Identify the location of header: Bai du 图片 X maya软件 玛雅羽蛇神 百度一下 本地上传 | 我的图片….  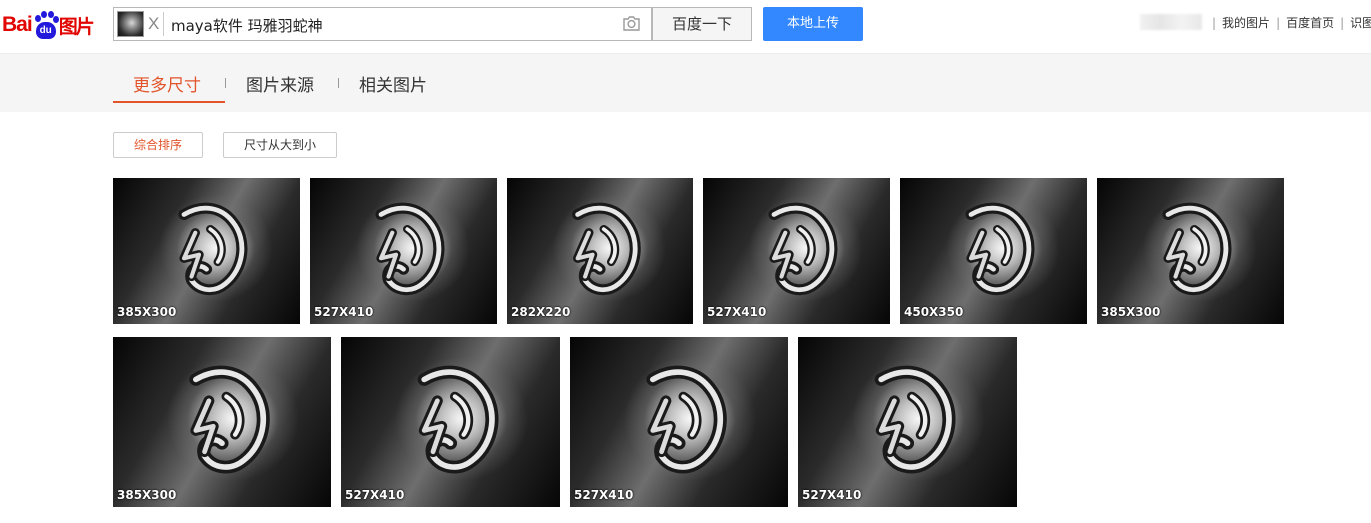
(685, 26).